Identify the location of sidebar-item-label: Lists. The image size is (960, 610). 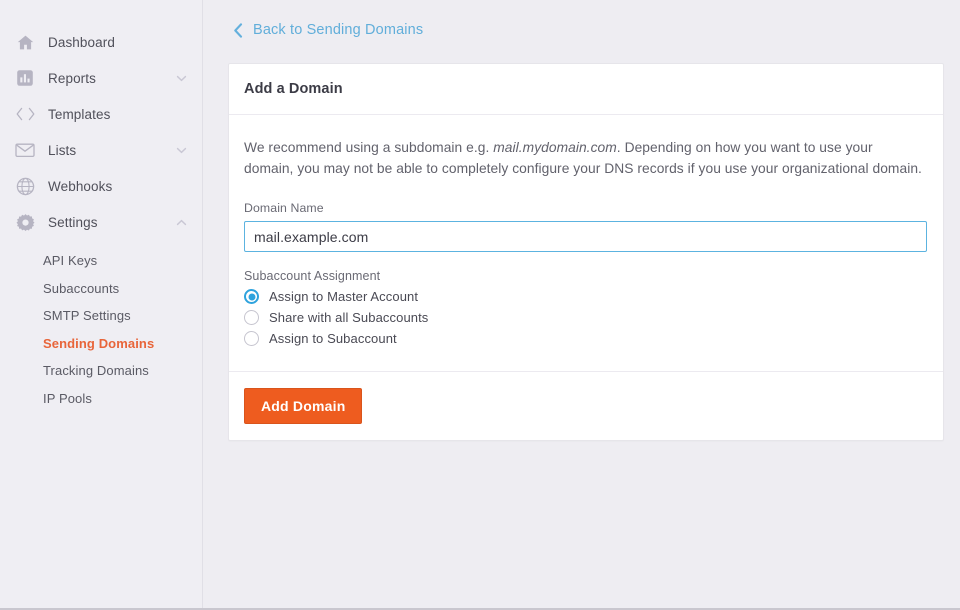
(62, 150).